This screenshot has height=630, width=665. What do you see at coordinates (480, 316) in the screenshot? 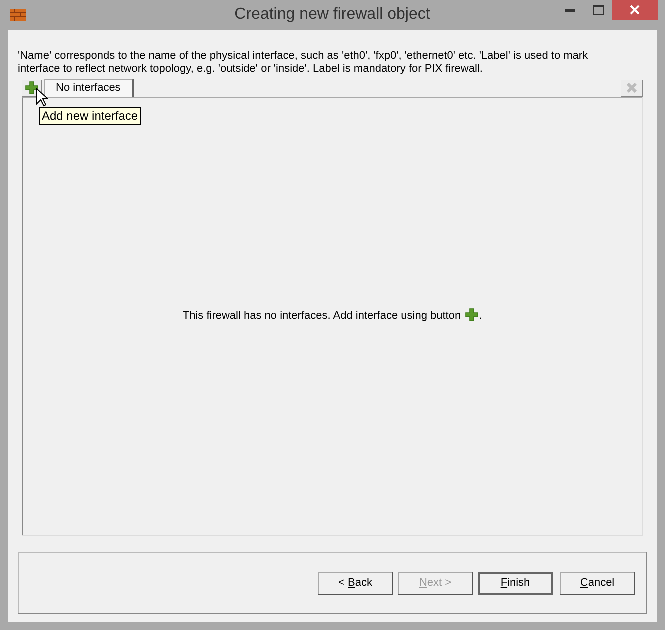
I see `period-text: .` at bounding box center [480, 316].